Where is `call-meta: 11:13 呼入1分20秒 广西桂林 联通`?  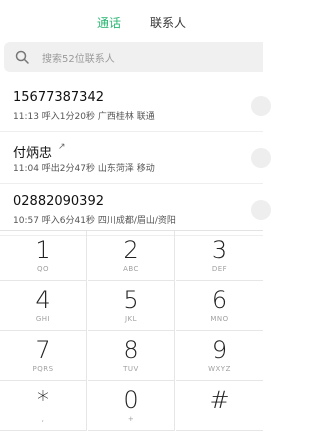
call-meta: 11:13 呼入1分20秒 广西桂林 联通 is located at coordinates (84, 117).